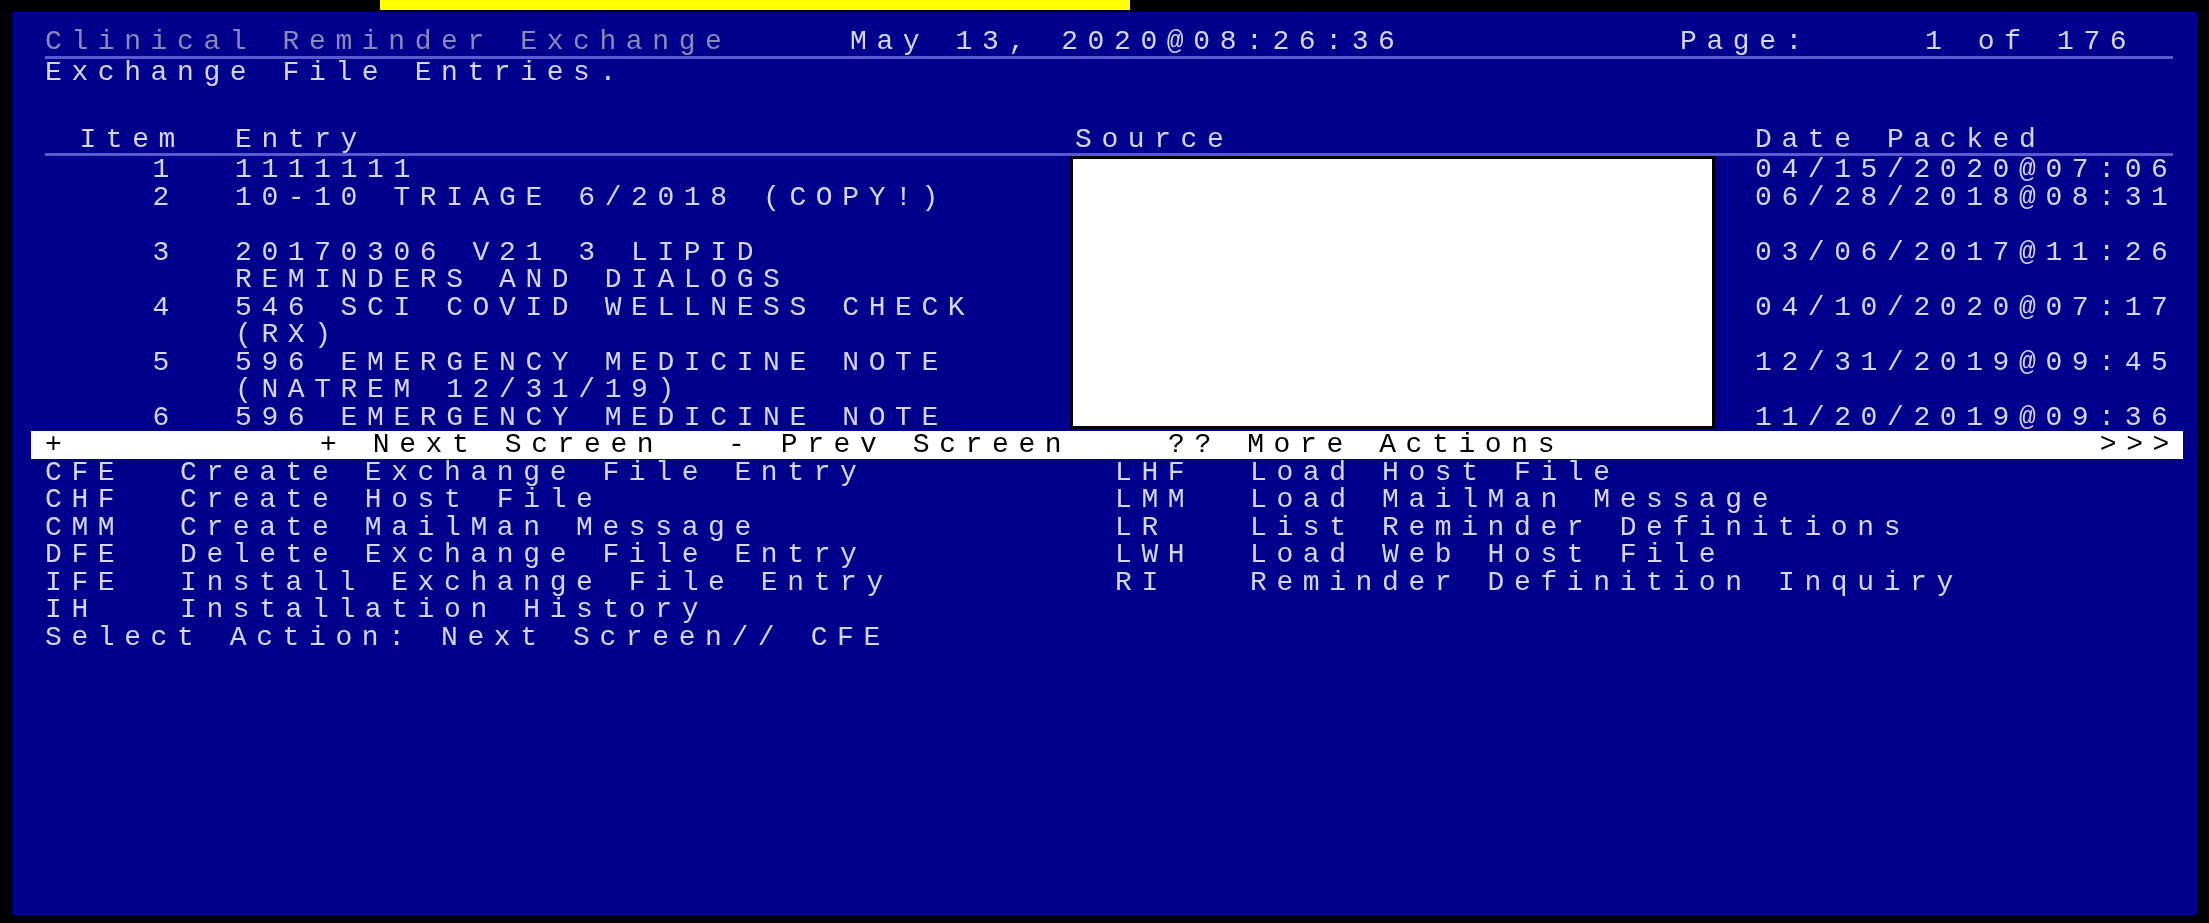 This screenshot has width=2209, height=923. Describe the element at coordinates (1966, 170) in the screenshot. I see `date-packed: 04/15/2020@07:06` at that location.